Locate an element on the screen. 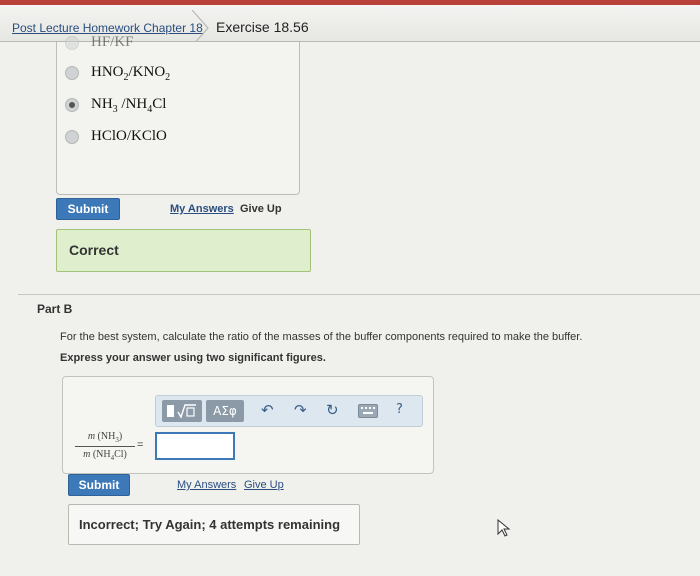 The image size is (700, 576). choice-label: HF/KF is located at coordinates (112, 42).